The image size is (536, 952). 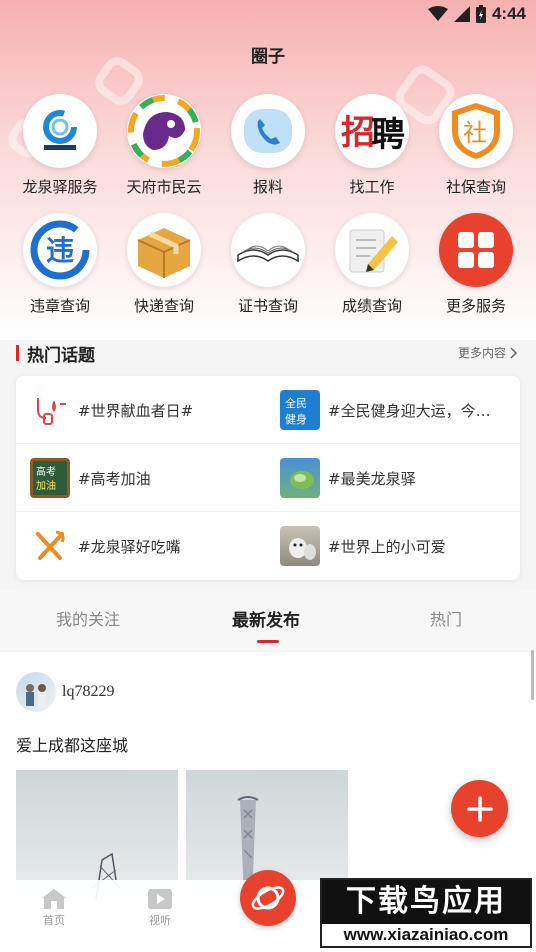 I want to click on service-report: 报料, so click(x=268, y=145).